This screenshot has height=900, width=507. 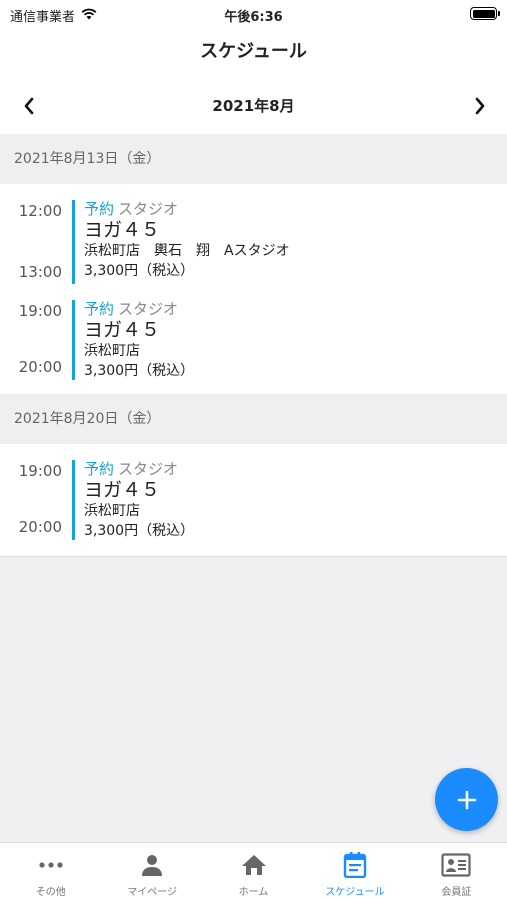 What do you see at coordinates (253, 17) in the screenshot?
I see `status-time: 午後6:36` at bounding box center [253, 17].